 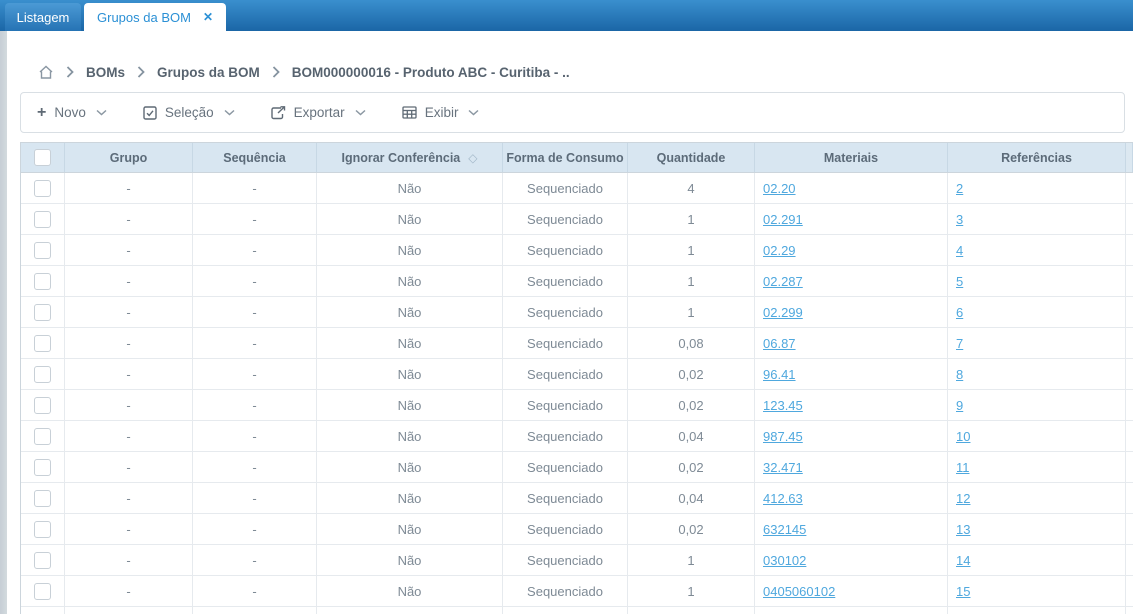 What do you see at coordinates (851, 610) in the screenshot?
I see `cell-materiais` at bounding box center [851, 610].